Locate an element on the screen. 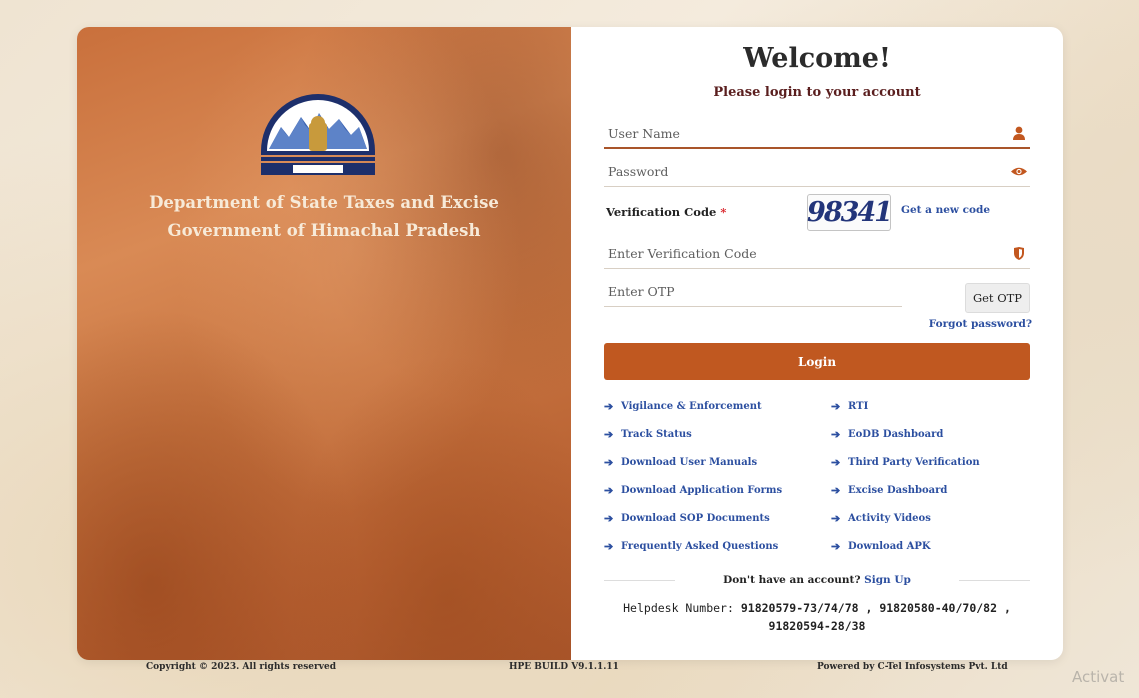 The width and height of the screenshot is (1139, 698). signup-prompt: Don't have an account? is located at coordinates (792, 580).